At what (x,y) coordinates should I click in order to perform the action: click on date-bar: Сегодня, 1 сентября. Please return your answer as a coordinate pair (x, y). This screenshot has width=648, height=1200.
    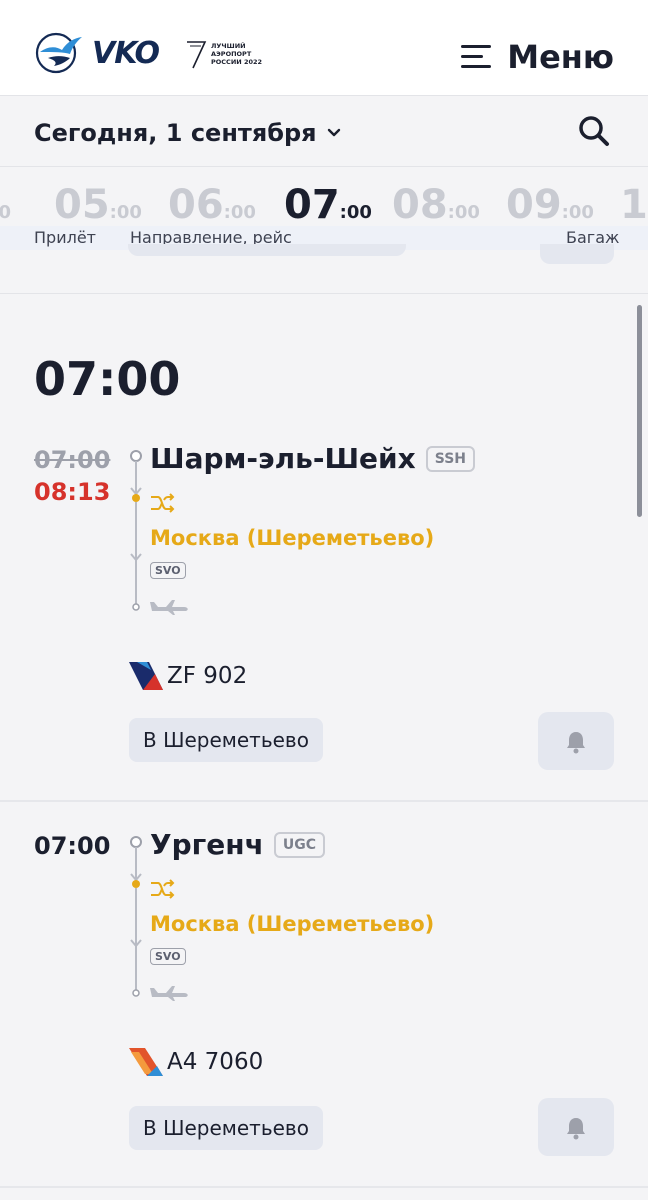
    Looking at the image, I should click on (324, 132).